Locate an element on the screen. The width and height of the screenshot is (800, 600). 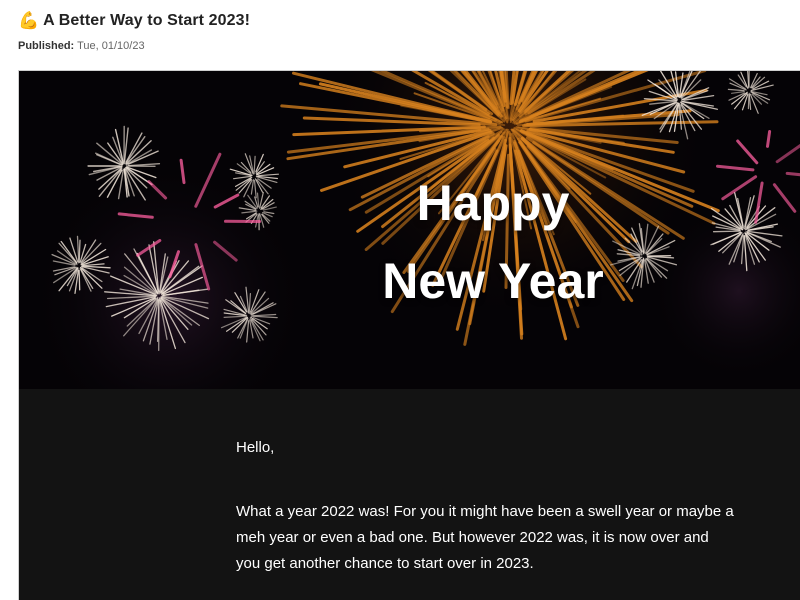
published-label: Published: is located at coordinates (46, 46).